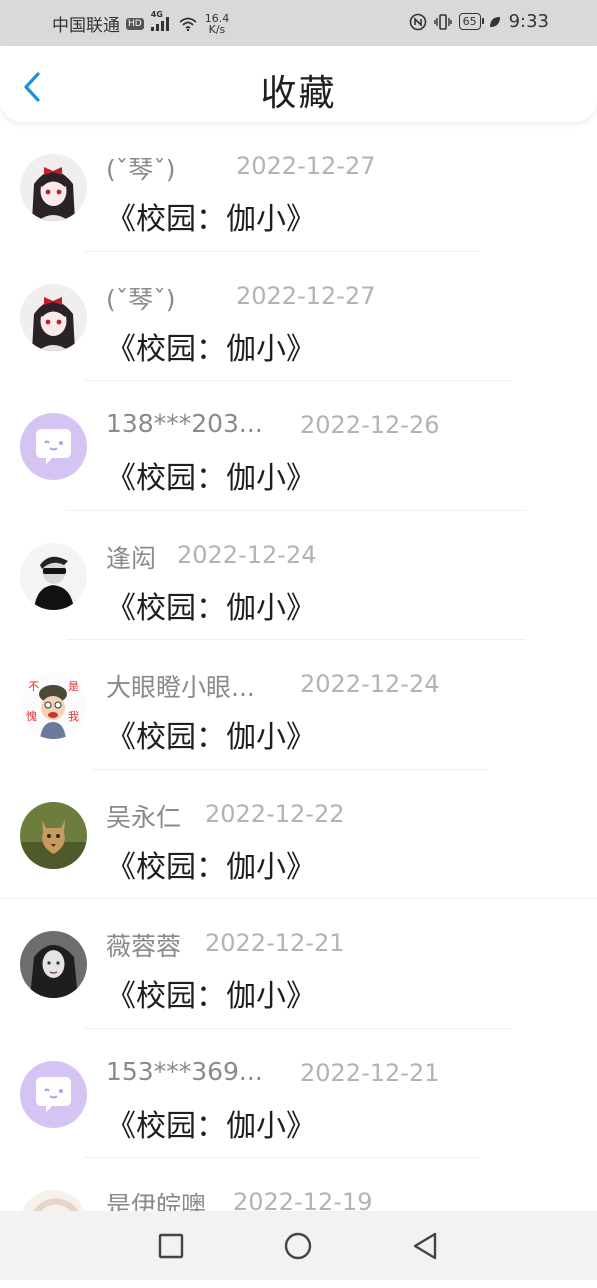 The width and height of the screenshot is (597, 1288). What do you see at coordinates (425, 1246) in the screenshot?
I see `triangle-icon` at bounding box center [425, 1246].